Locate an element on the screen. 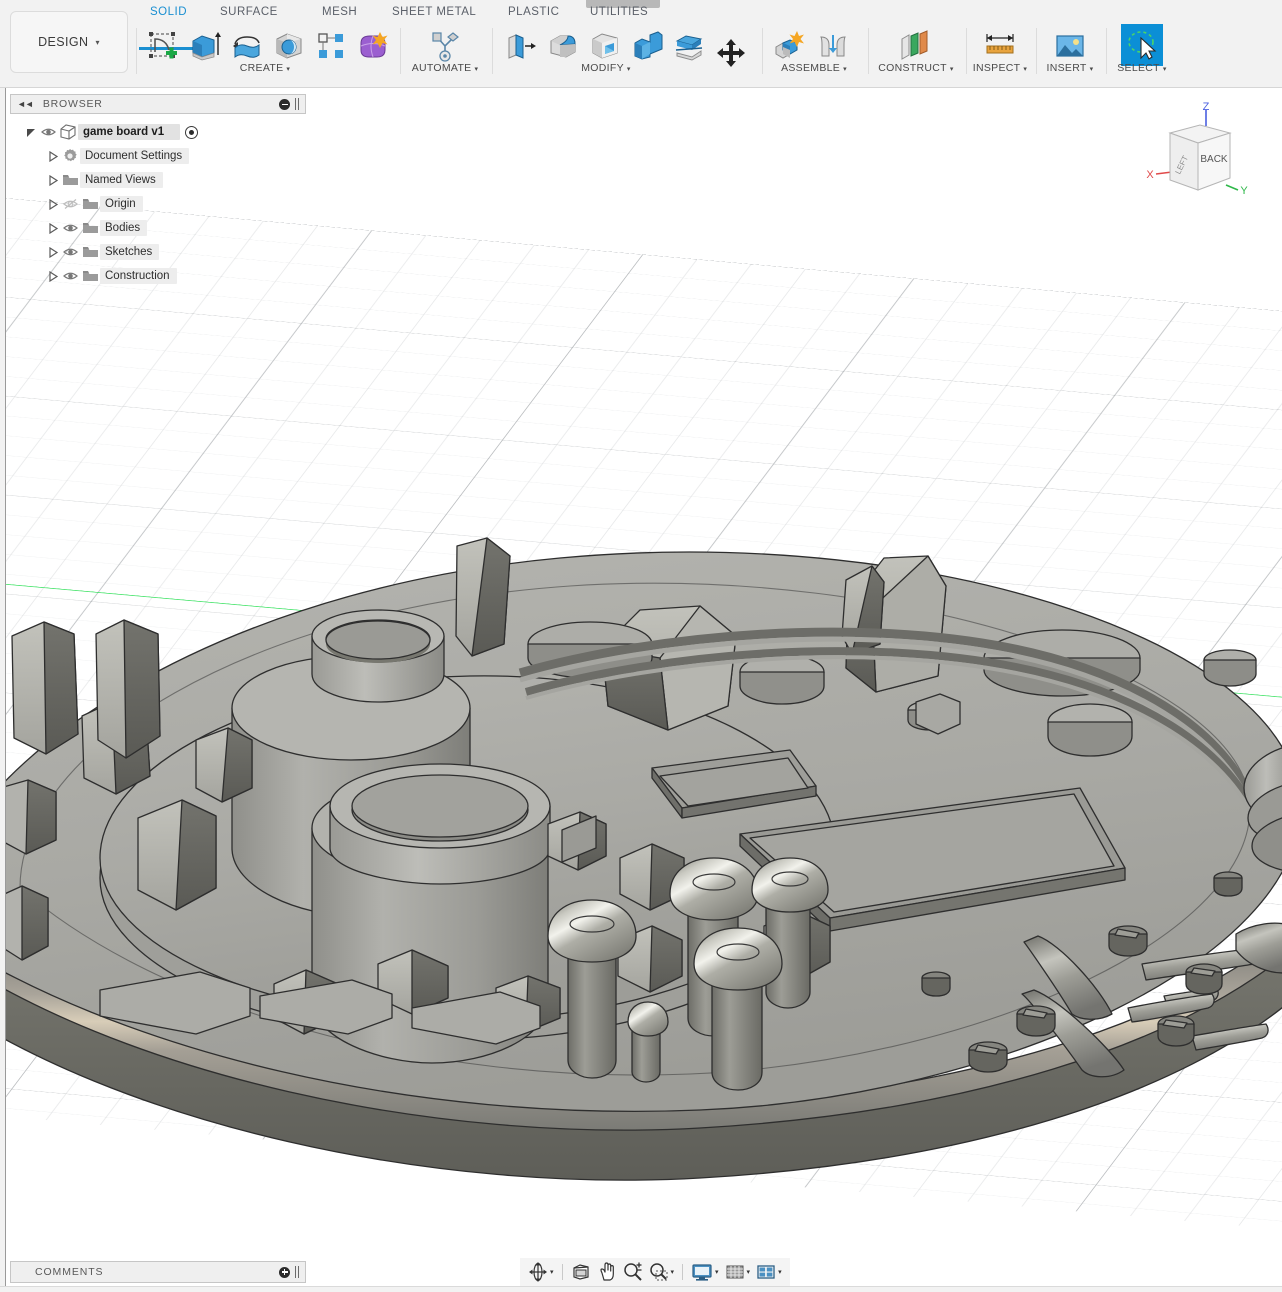 This screenshot has height=1292, width=1282. extrude-icon is located at coordinates (205, 46).